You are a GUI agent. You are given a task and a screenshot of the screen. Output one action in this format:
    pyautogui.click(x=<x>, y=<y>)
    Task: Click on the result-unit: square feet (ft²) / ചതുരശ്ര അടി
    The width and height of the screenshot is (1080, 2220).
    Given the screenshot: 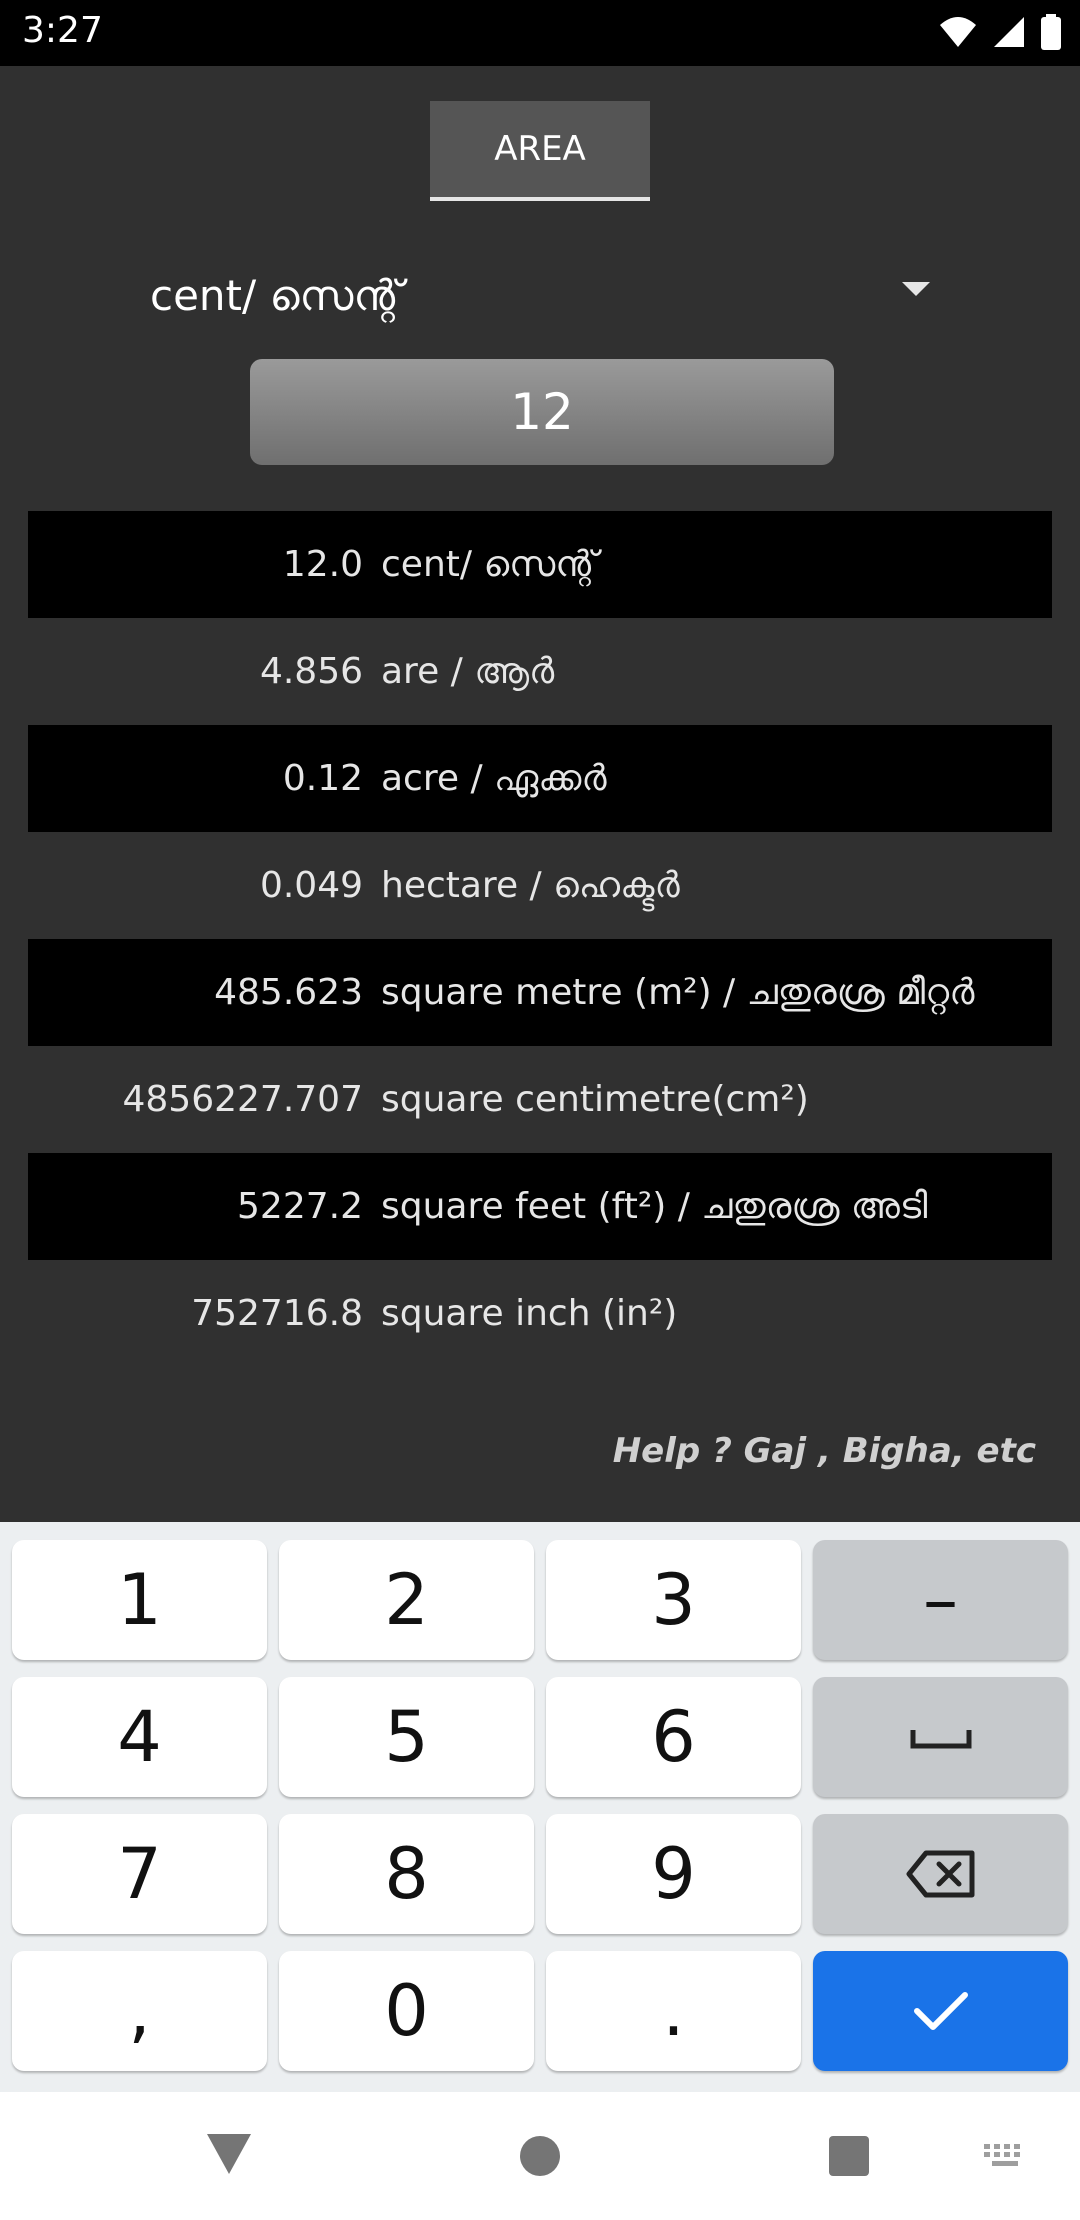 What is the action you would take?
    pyautogui.click(x=654, y=1206)
    